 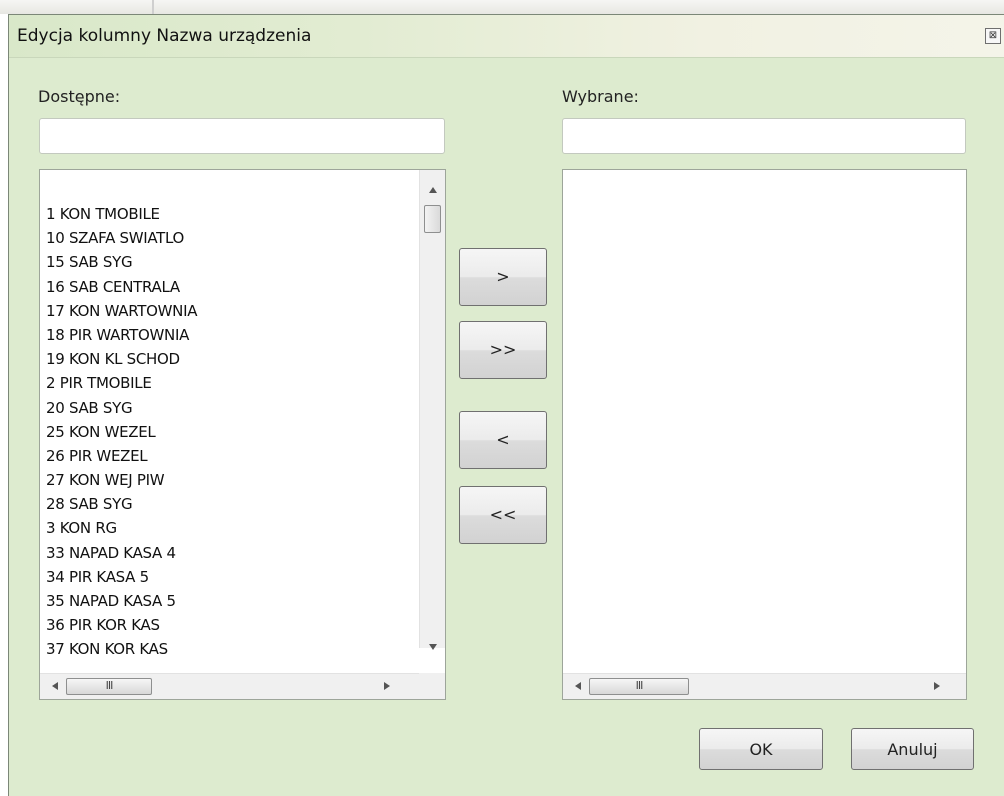 What do you see at coordinates (121, 359) in the screenshot?
I see `list-item: 19 KON KL SCHOD` at bounding box center [121, 359].